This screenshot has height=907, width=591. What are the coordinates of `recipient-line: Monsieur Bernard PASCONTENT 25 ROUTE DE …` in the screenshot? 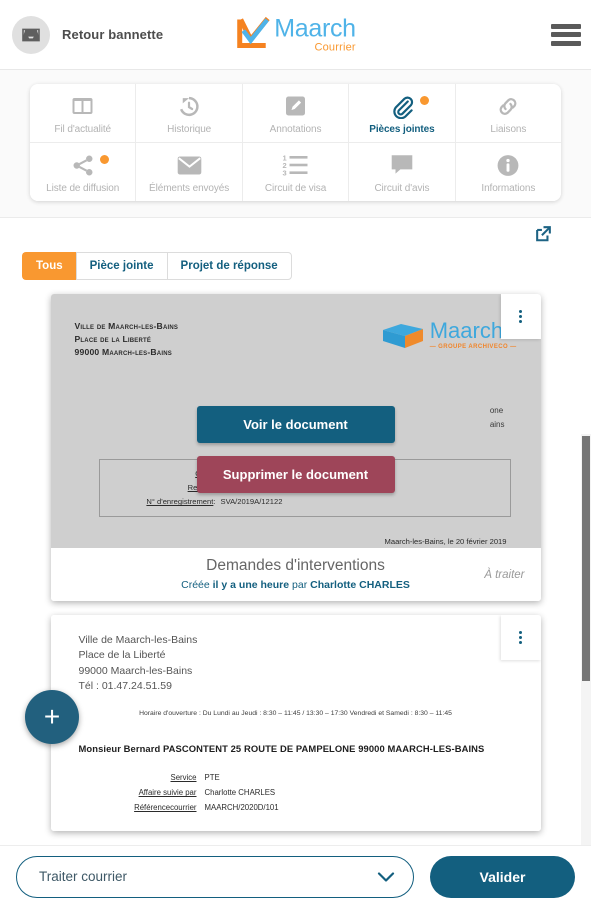 It's located at (281, 749).